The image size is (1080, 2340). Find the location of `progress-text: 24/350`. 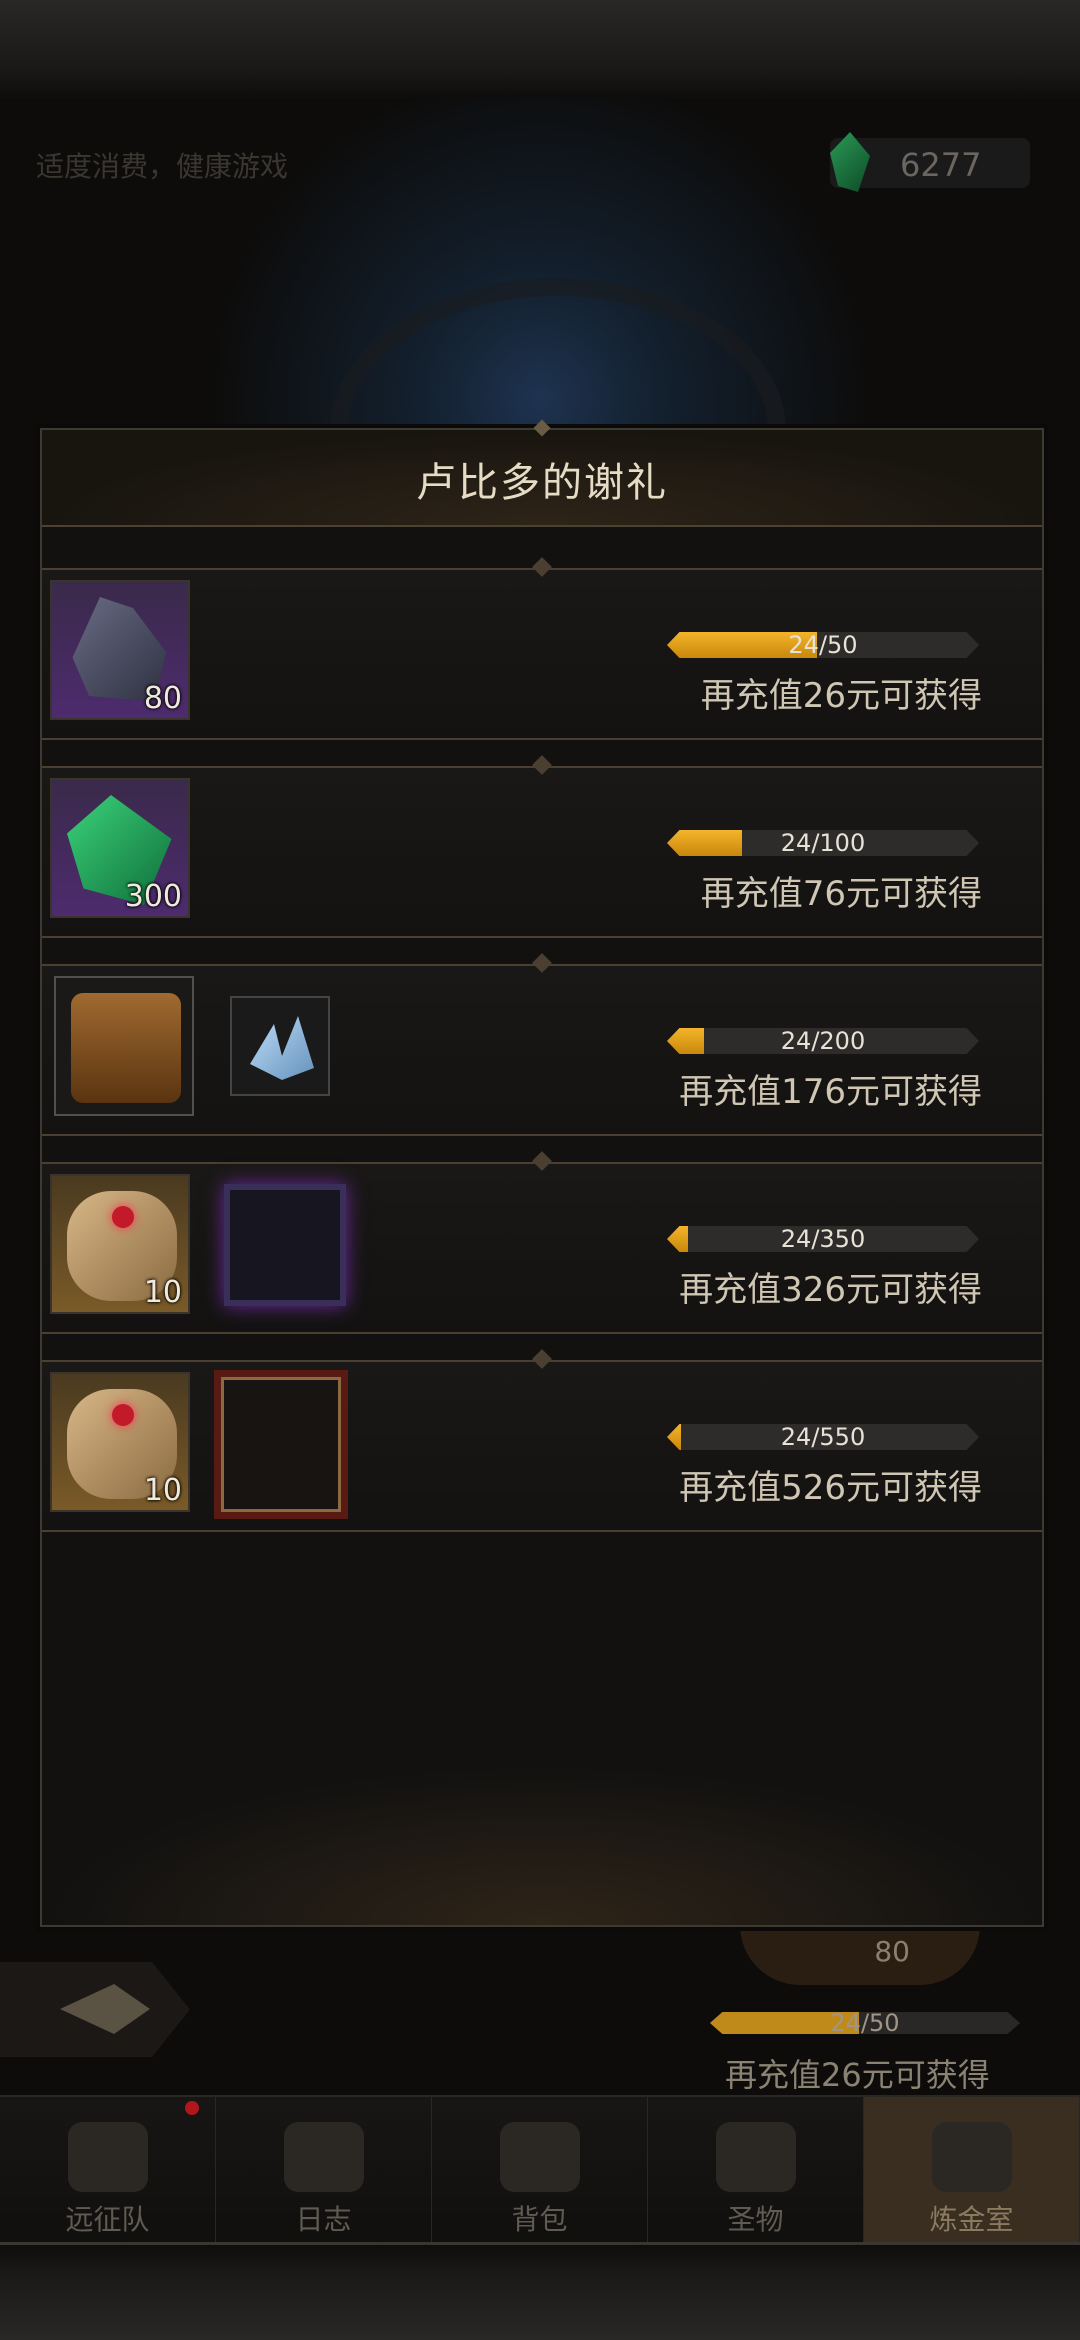

progress-text: 24/350 is located at coordinates (823, 1239).